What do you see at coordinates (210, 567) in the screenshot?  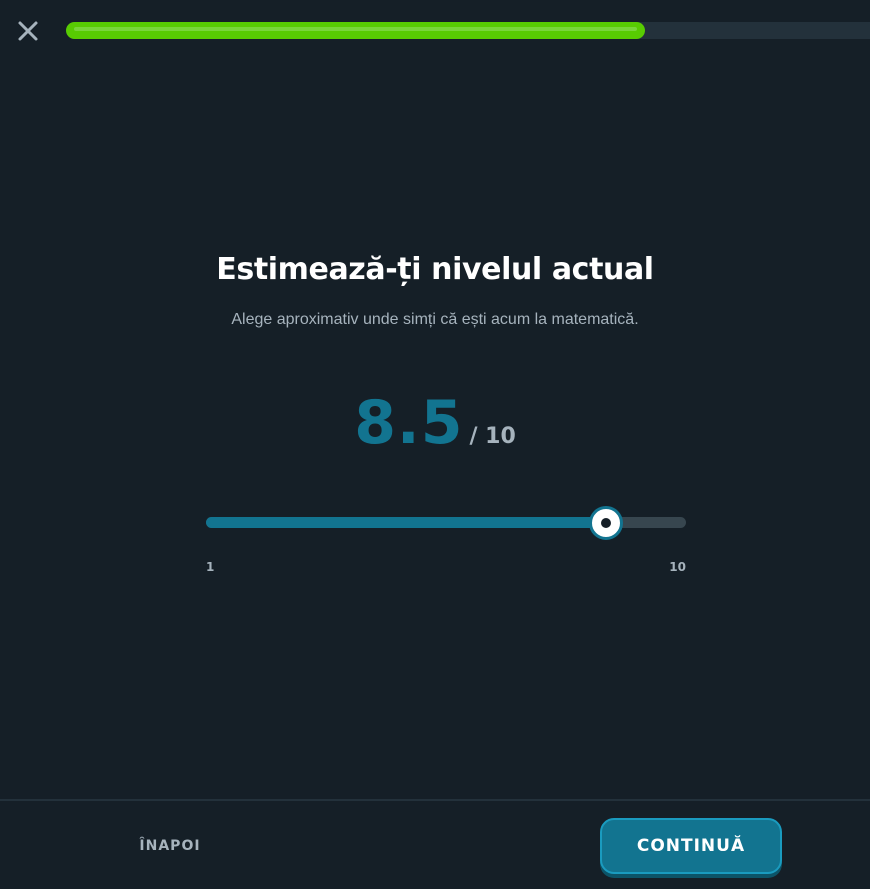 I see `slider-min-label: 1` at bounding box center [210, 567].